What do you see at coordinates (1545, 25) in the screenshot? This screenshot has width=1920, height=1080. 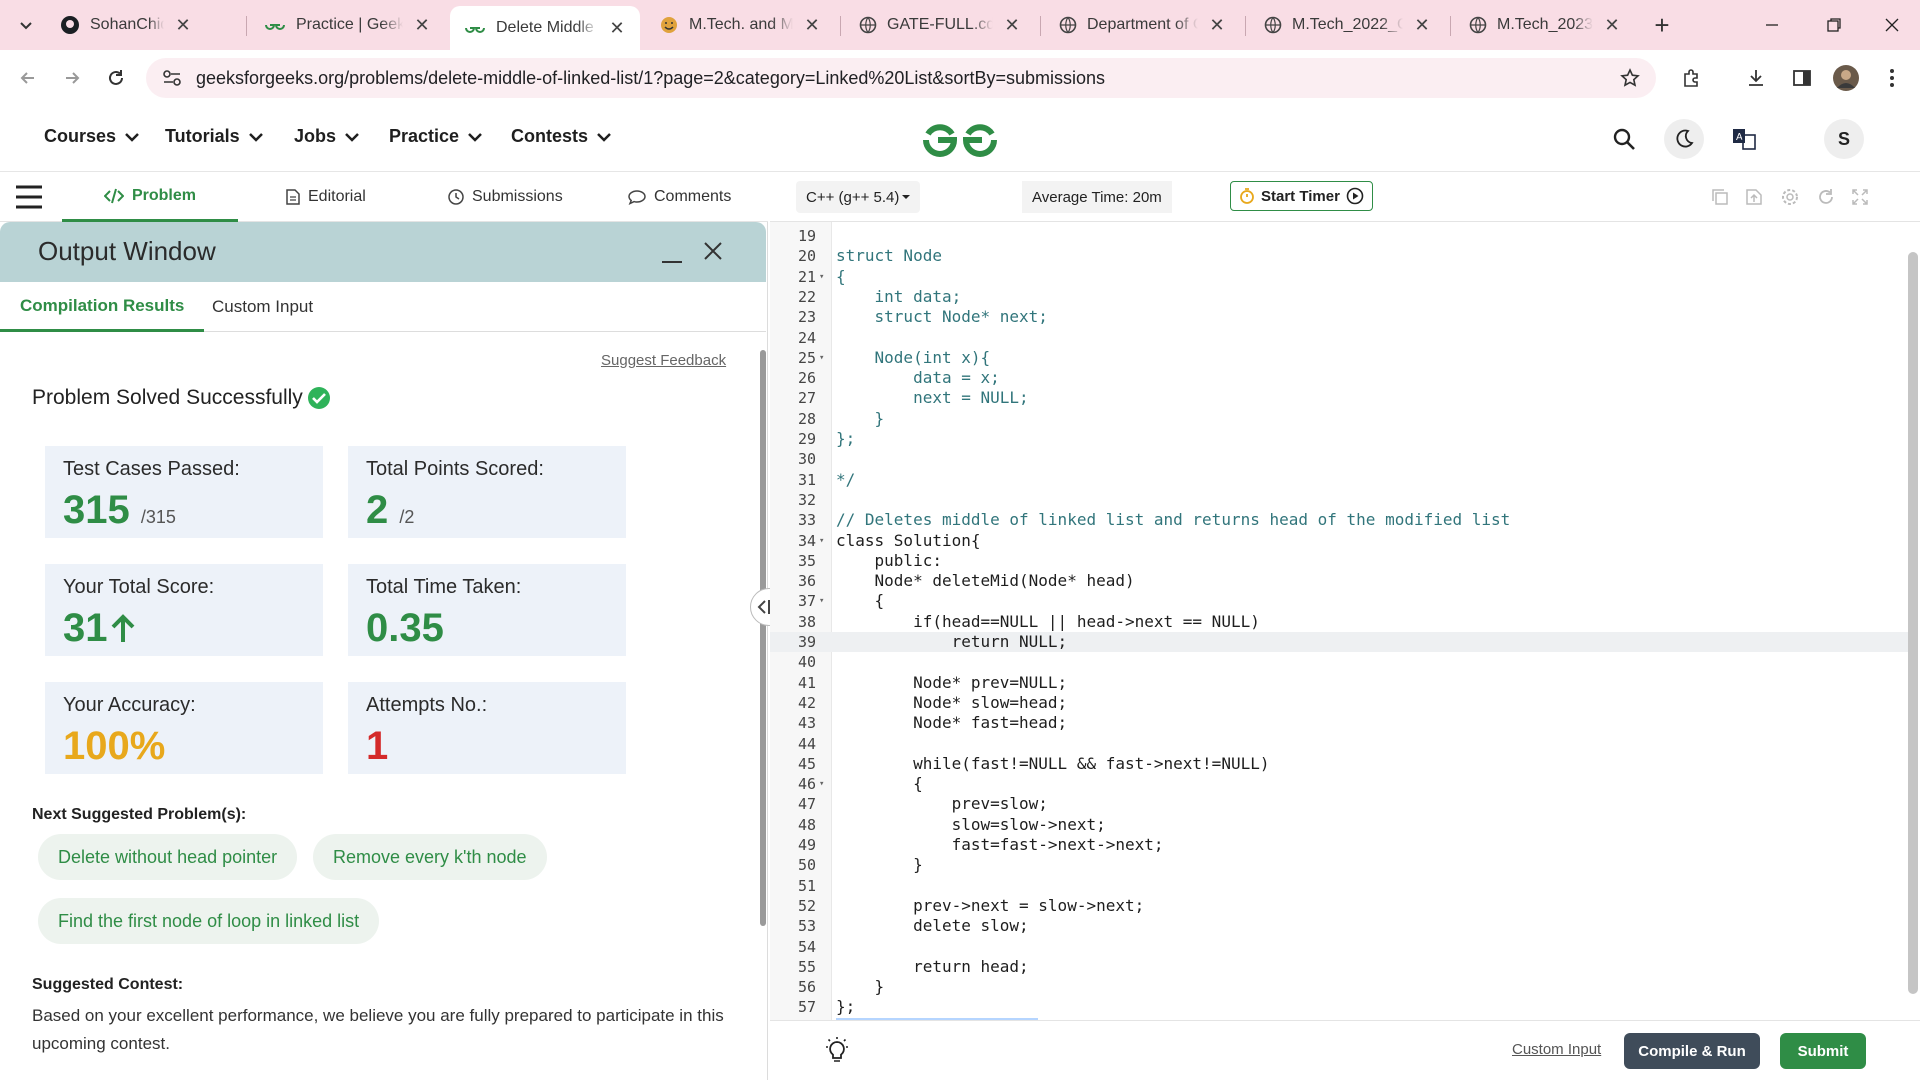 I see `browser-tab-mtech-2023: M.Tech_2023_cu ✕` at bounding box center [1545, 25].